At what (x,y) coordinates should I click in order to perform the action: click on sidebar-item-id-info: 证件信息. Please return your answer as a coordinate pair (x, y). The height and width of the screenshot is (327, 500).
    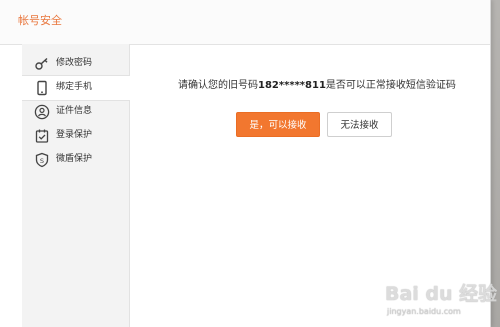
    Looking at the image, I should click on (75, 112).